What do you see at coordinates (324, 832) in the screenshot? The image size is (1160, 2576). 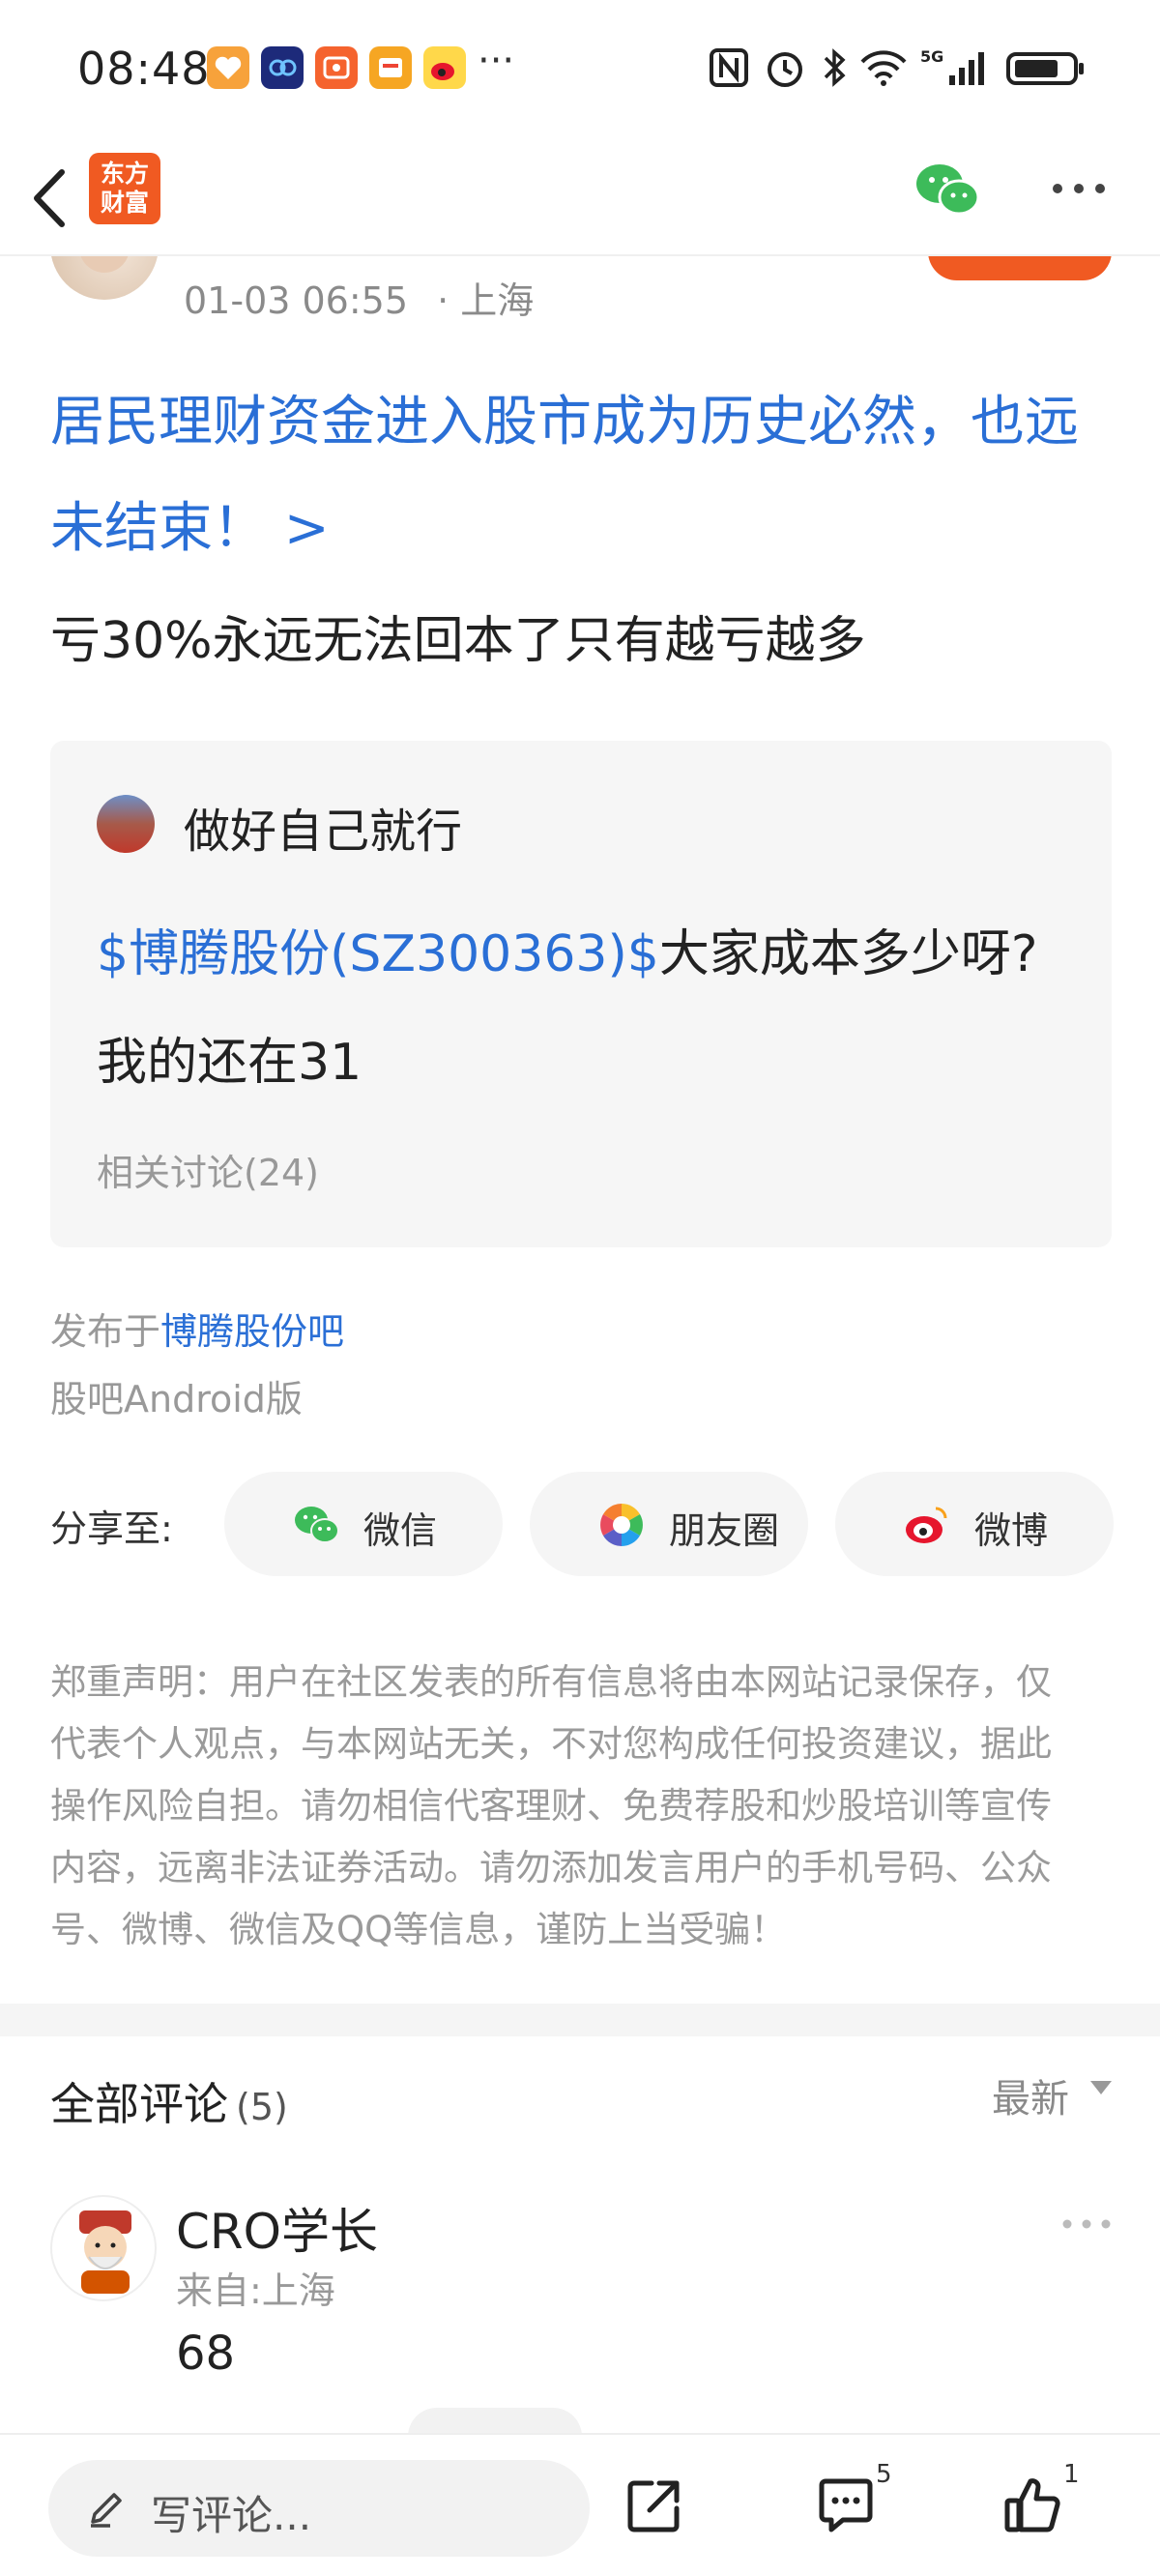 I see `quoted-author-name: 做好自己就行` at bounding box center [324, 832].